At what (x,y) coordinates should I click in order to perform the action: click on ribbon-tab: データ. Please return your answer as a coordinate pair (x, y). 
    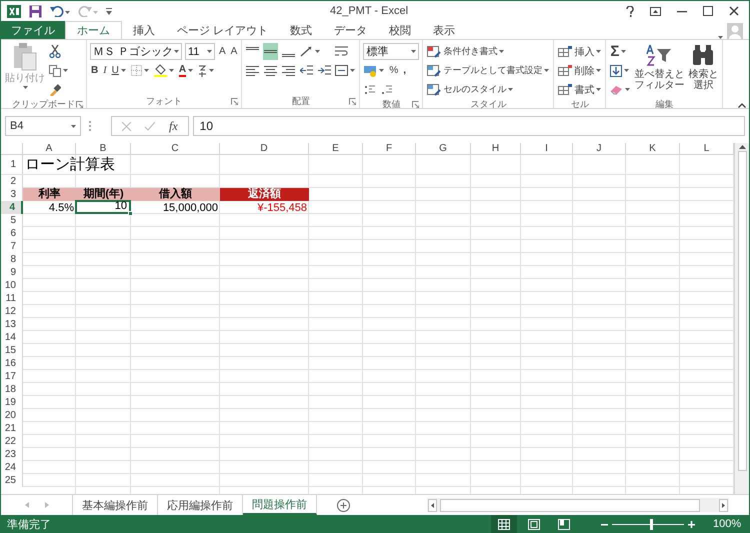
    Looking at the image, I should click on (350, 30).